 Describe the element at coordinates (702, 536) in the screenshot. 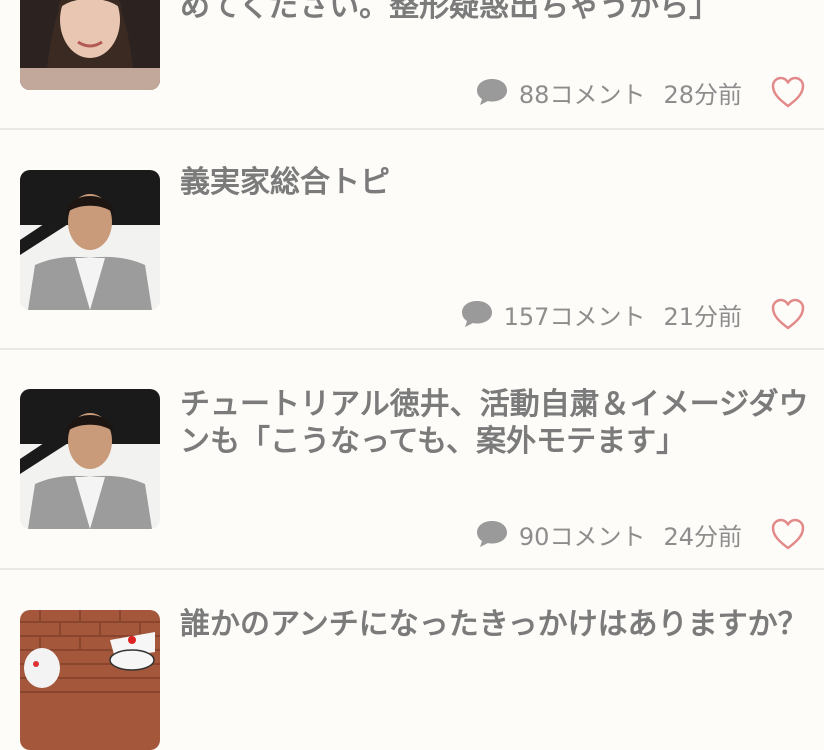

I see `post-time: 24分前` at that location.